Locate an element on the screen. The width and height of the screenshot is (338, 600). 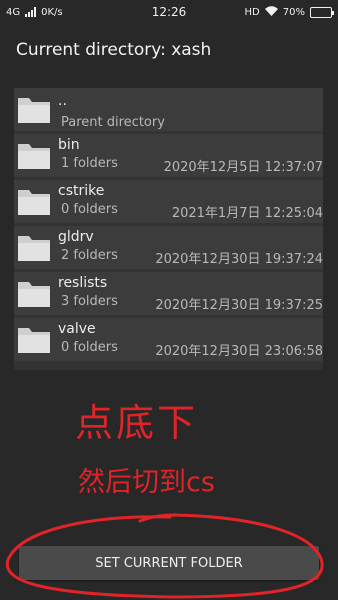
folder-row-bin: bin 1 folders 2020年12月5日 12:37:07 is located at coordinates (168, 155).